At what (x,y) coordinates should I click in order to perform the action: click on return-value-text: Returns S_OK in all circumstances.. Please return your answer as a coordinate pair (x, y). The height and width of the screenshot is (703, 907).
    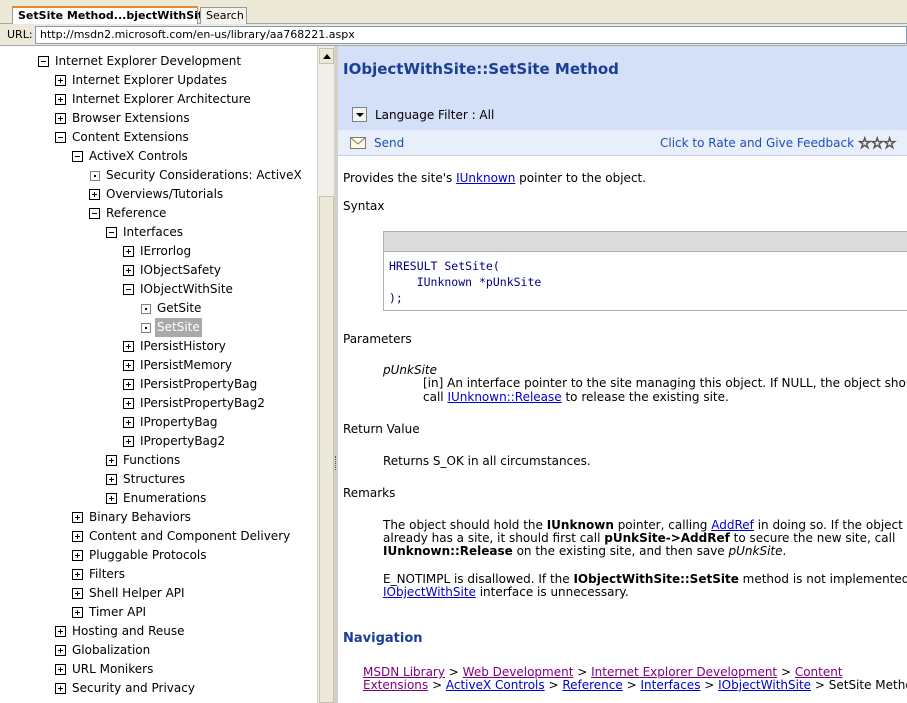
    Looking at the image, I should click on (487, 461).